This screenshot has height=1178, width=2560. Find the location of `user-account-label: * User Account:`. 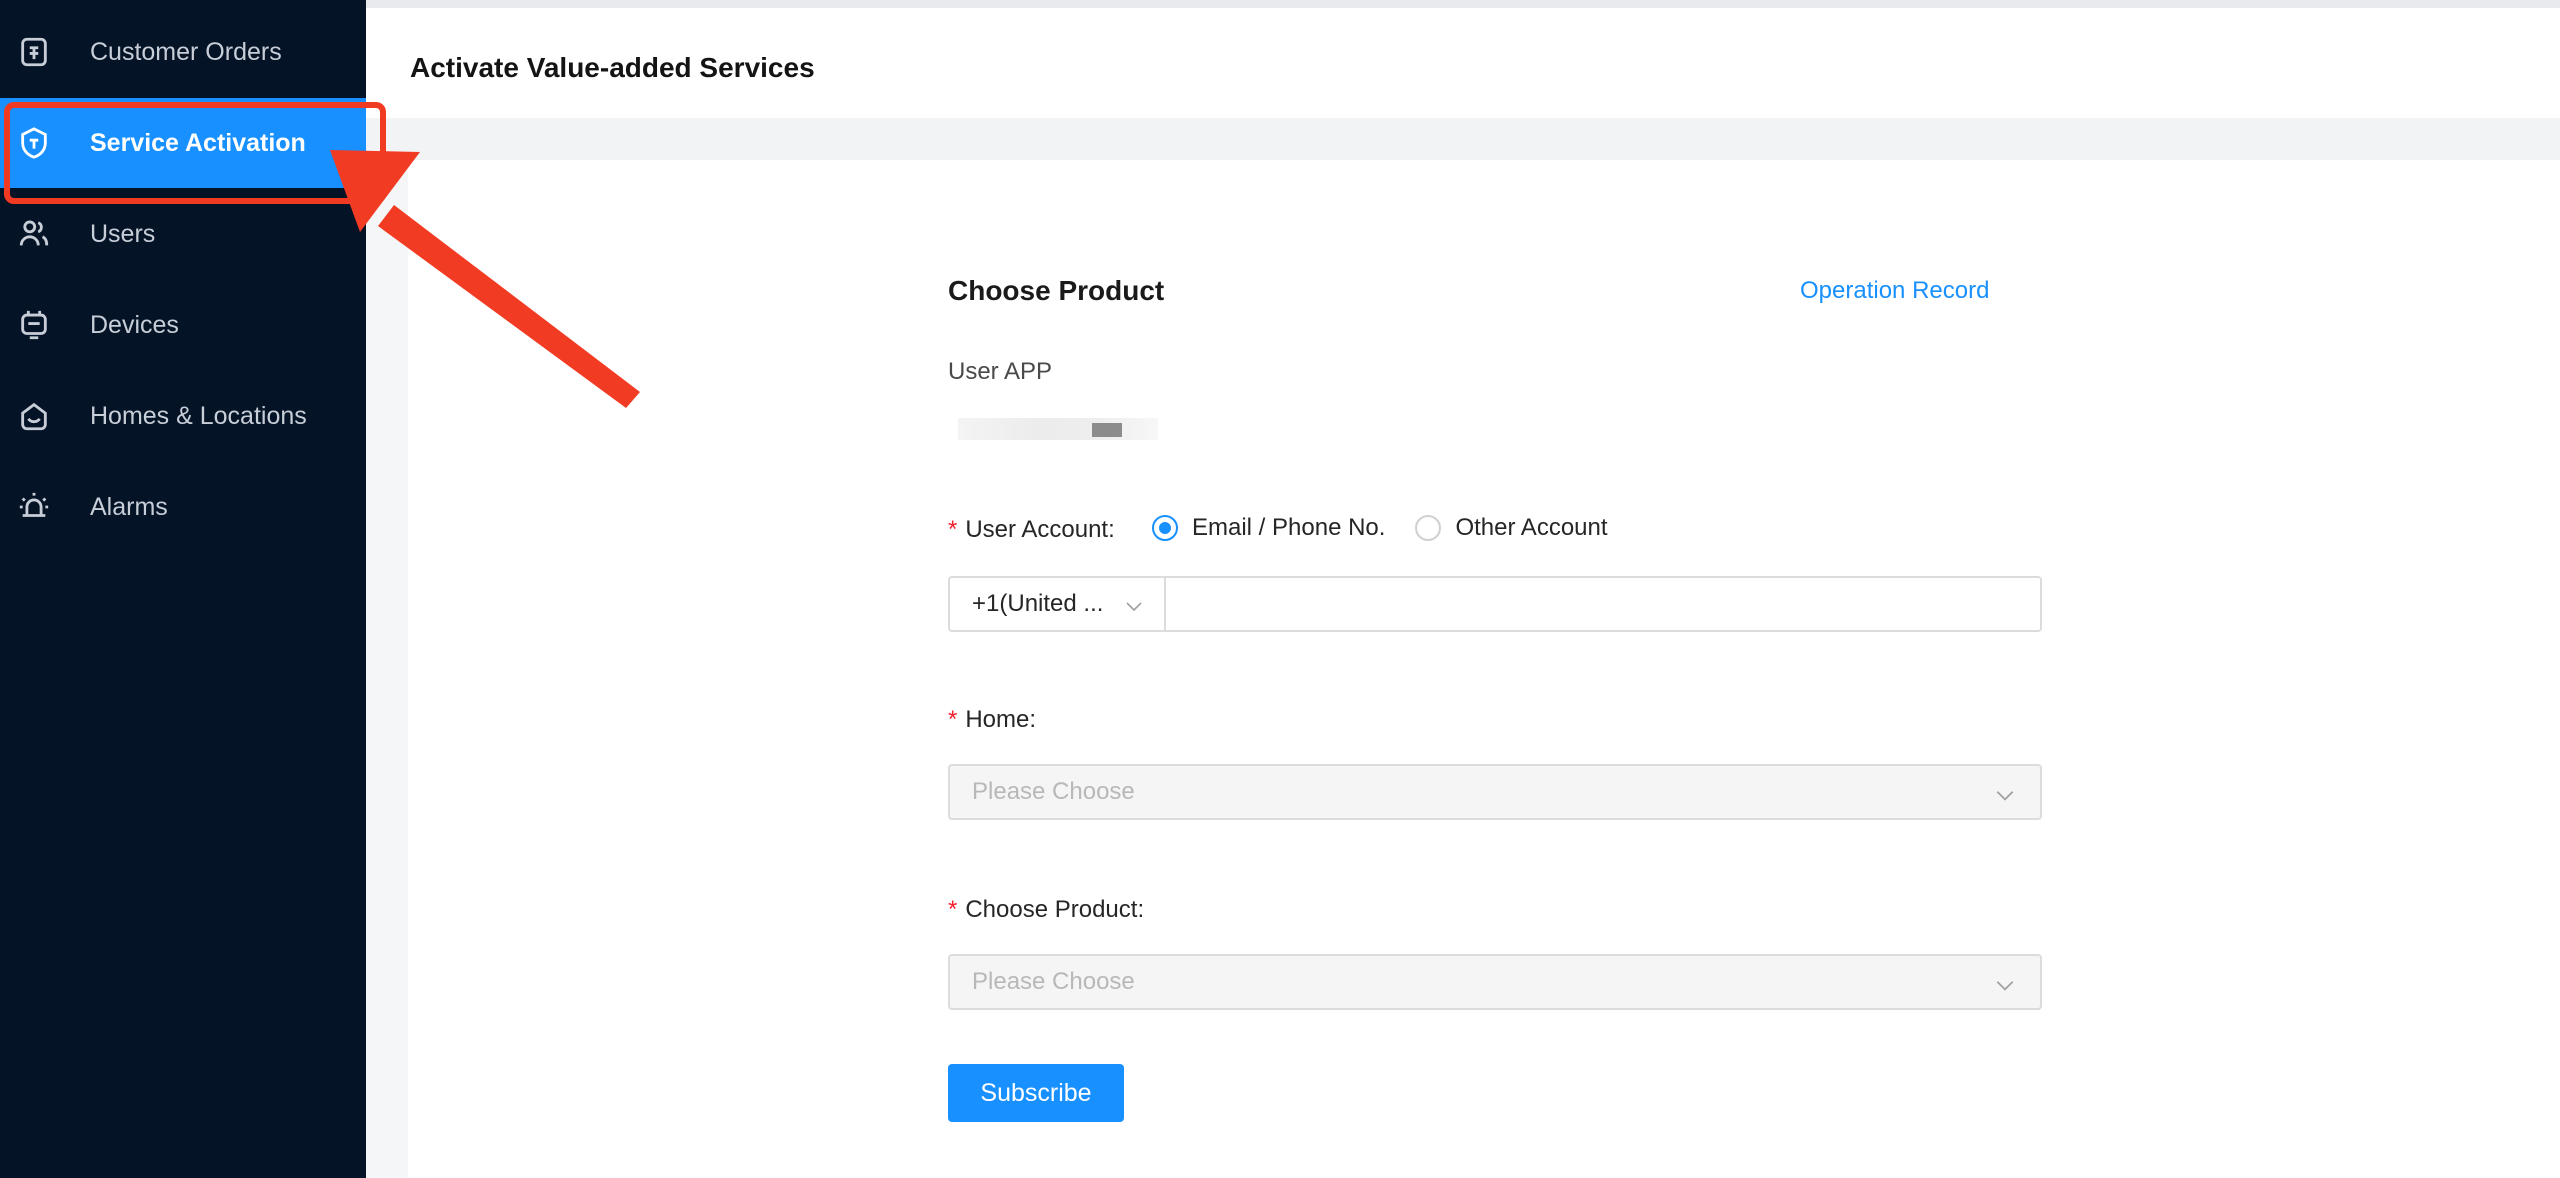

user-account-label: * User Account: is located at coordinates (1031, 529).